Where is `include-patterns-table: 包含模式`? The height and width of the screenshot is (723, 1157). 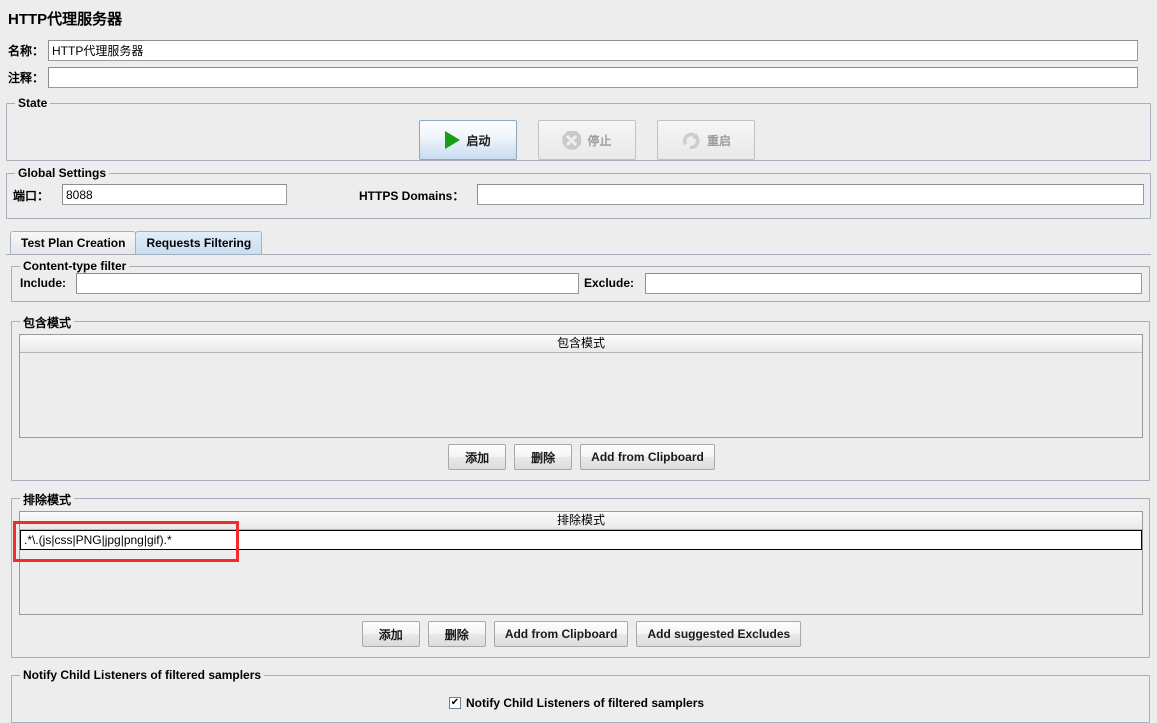 include-patterns-table: 包含模式 is located at coordinates (581, 386).